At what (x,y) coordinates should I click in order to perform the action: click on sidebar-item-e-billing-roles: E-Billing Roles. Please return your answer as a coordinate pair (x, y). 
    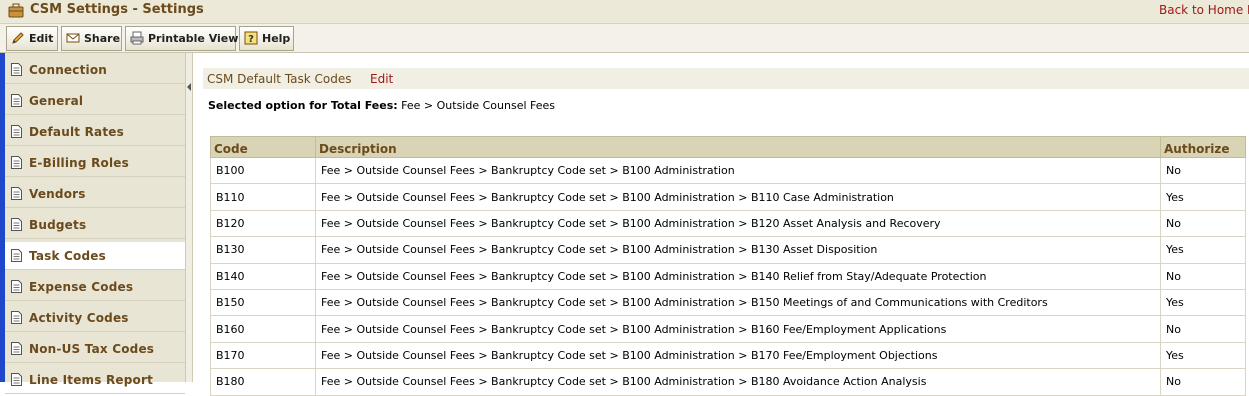
    Looking at the image, I should click on (95, 163).